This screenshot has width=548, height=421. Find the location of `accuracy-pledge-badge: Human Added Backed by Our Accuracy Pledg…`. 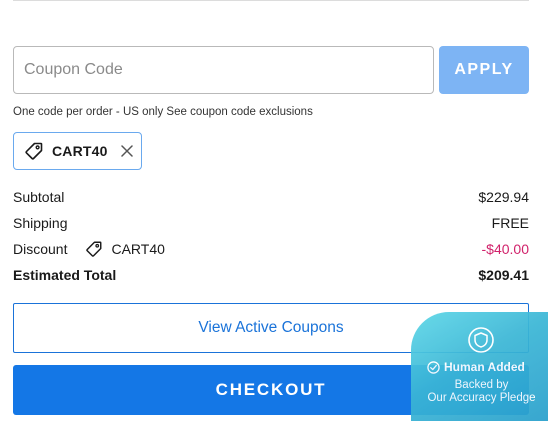

accuracy-pledge-badge: Human Added Backed by Our Accuracy Pledg… is located at coordinates (479, 366).